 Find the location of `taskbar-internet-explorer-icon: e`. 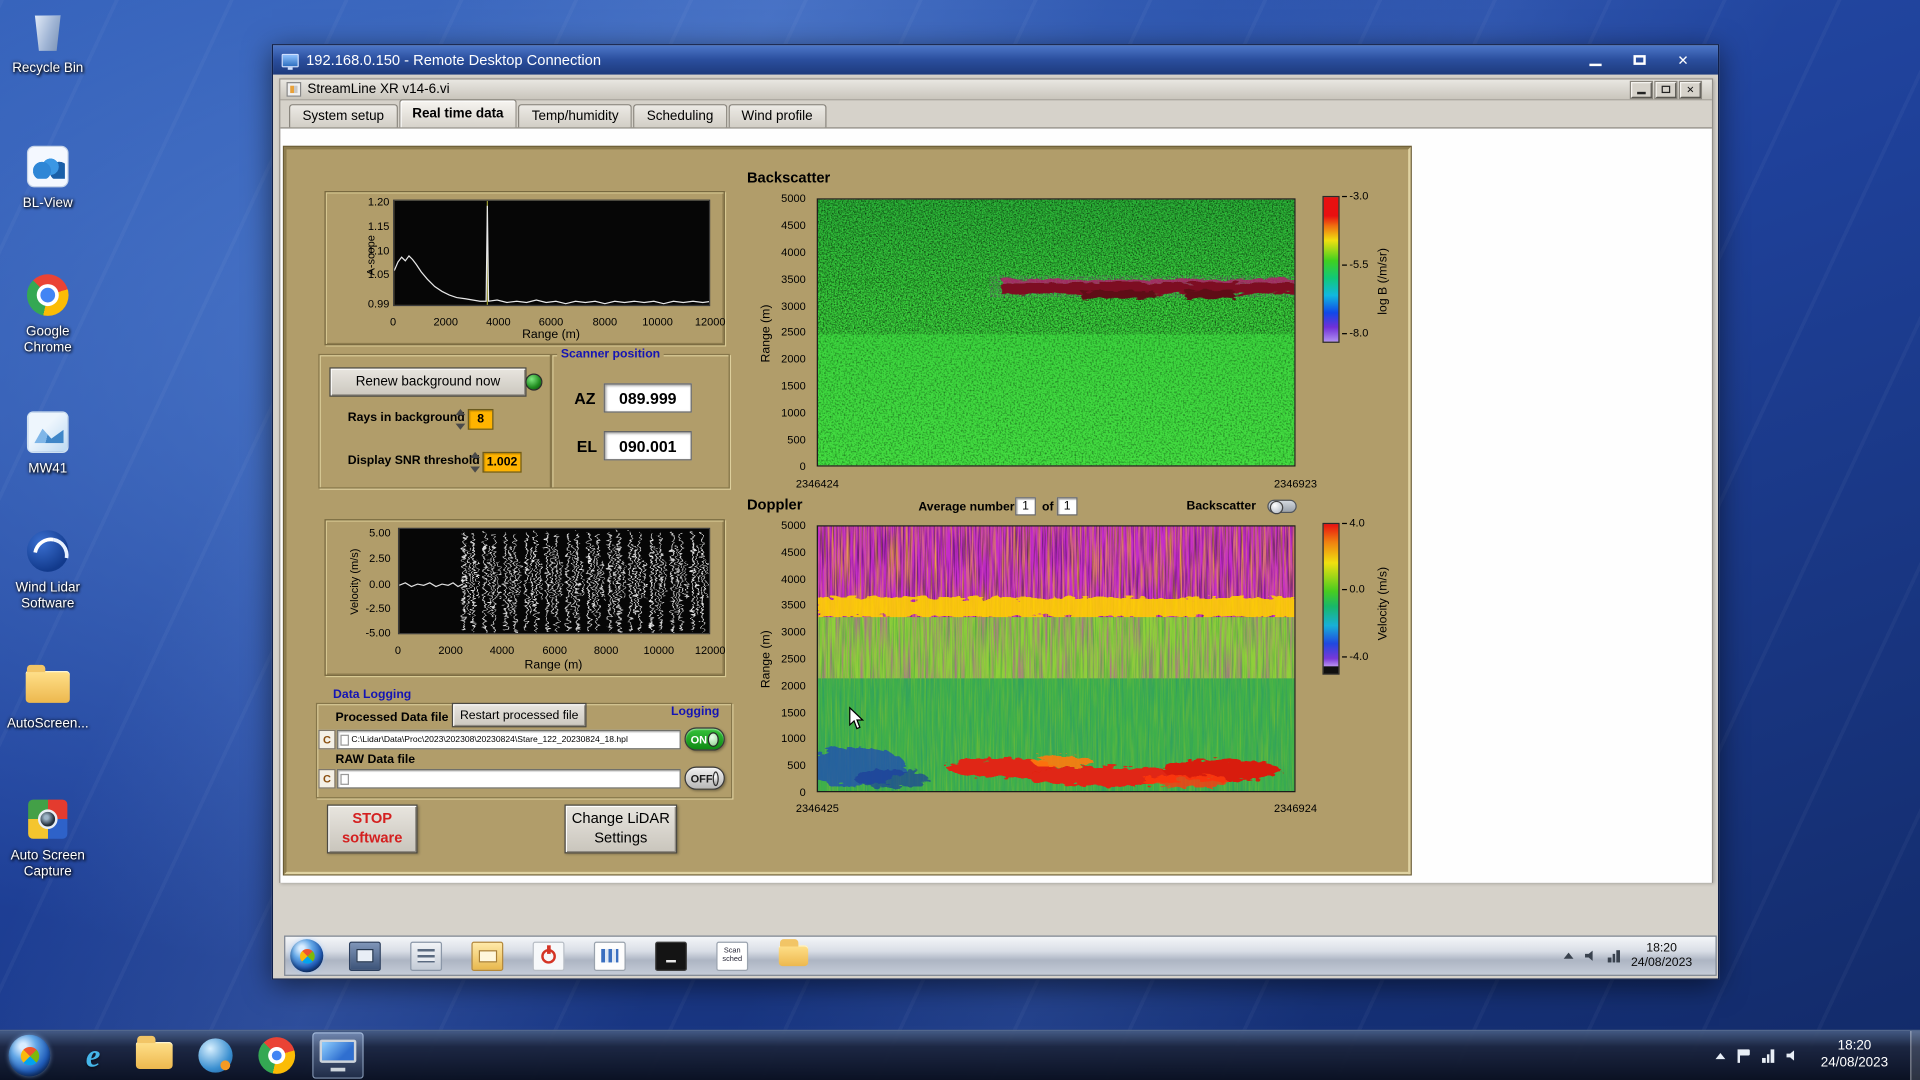

taskbar-internet-explorer-icon: e is located at coordinates (92, 1055).